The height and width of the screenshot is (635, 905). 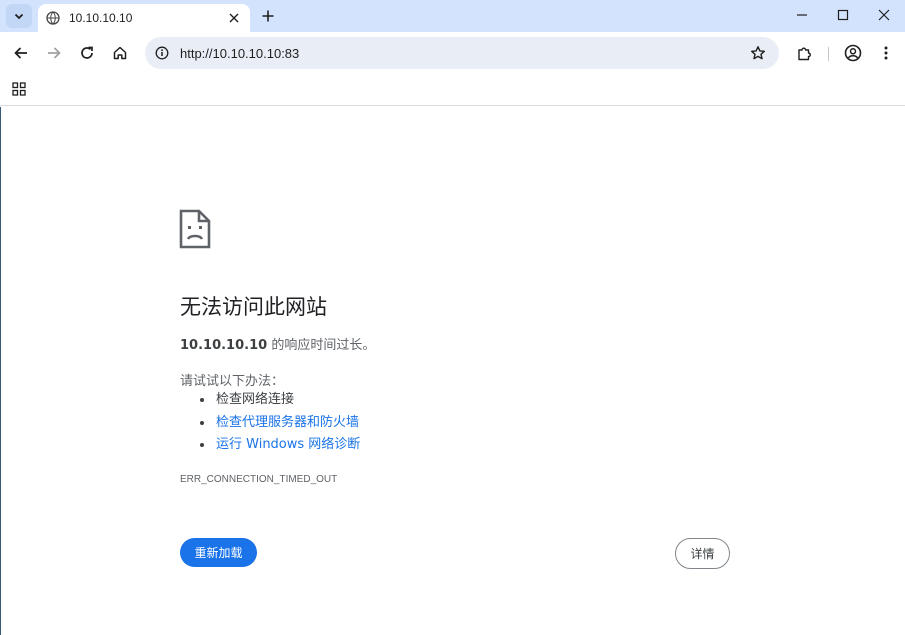 I want to click on bookmark-star-button, so click(x=758, y=53).